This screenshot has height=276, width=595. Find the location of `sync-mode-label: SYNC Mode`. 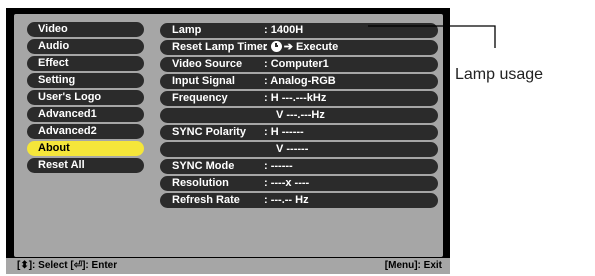

sync-mode-label: SYNC Mode is located at coordinates (203, 166).